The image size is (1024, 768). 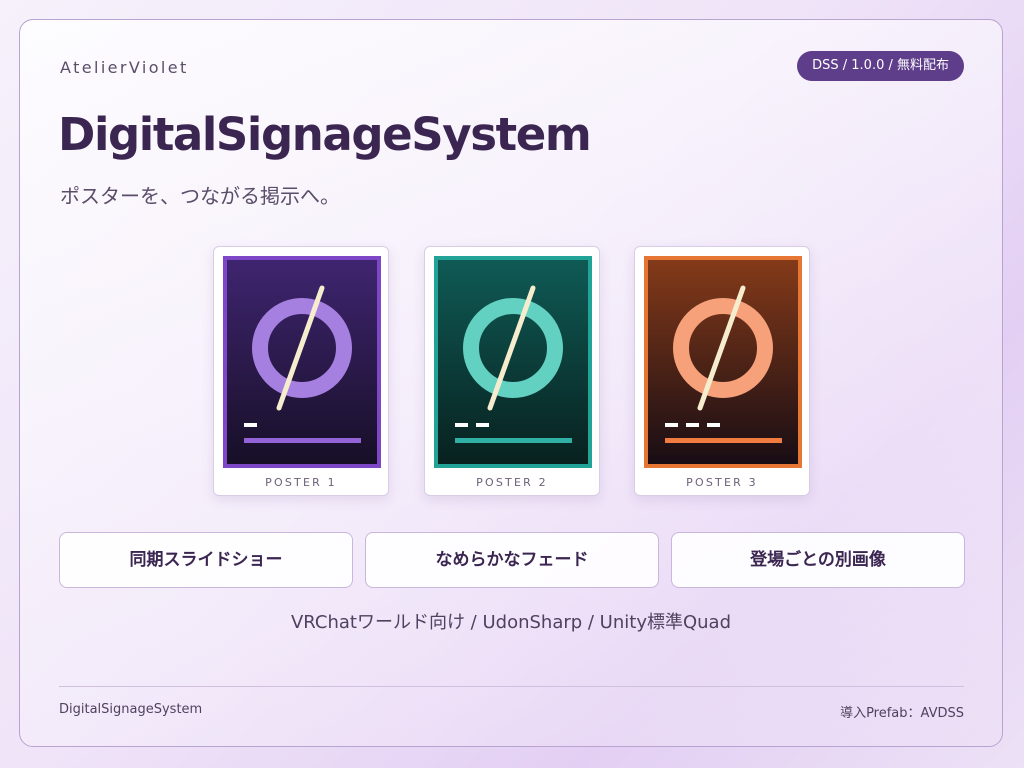 I want to click on poster-label-3: POSTER 3, so click(x=722, y=482).